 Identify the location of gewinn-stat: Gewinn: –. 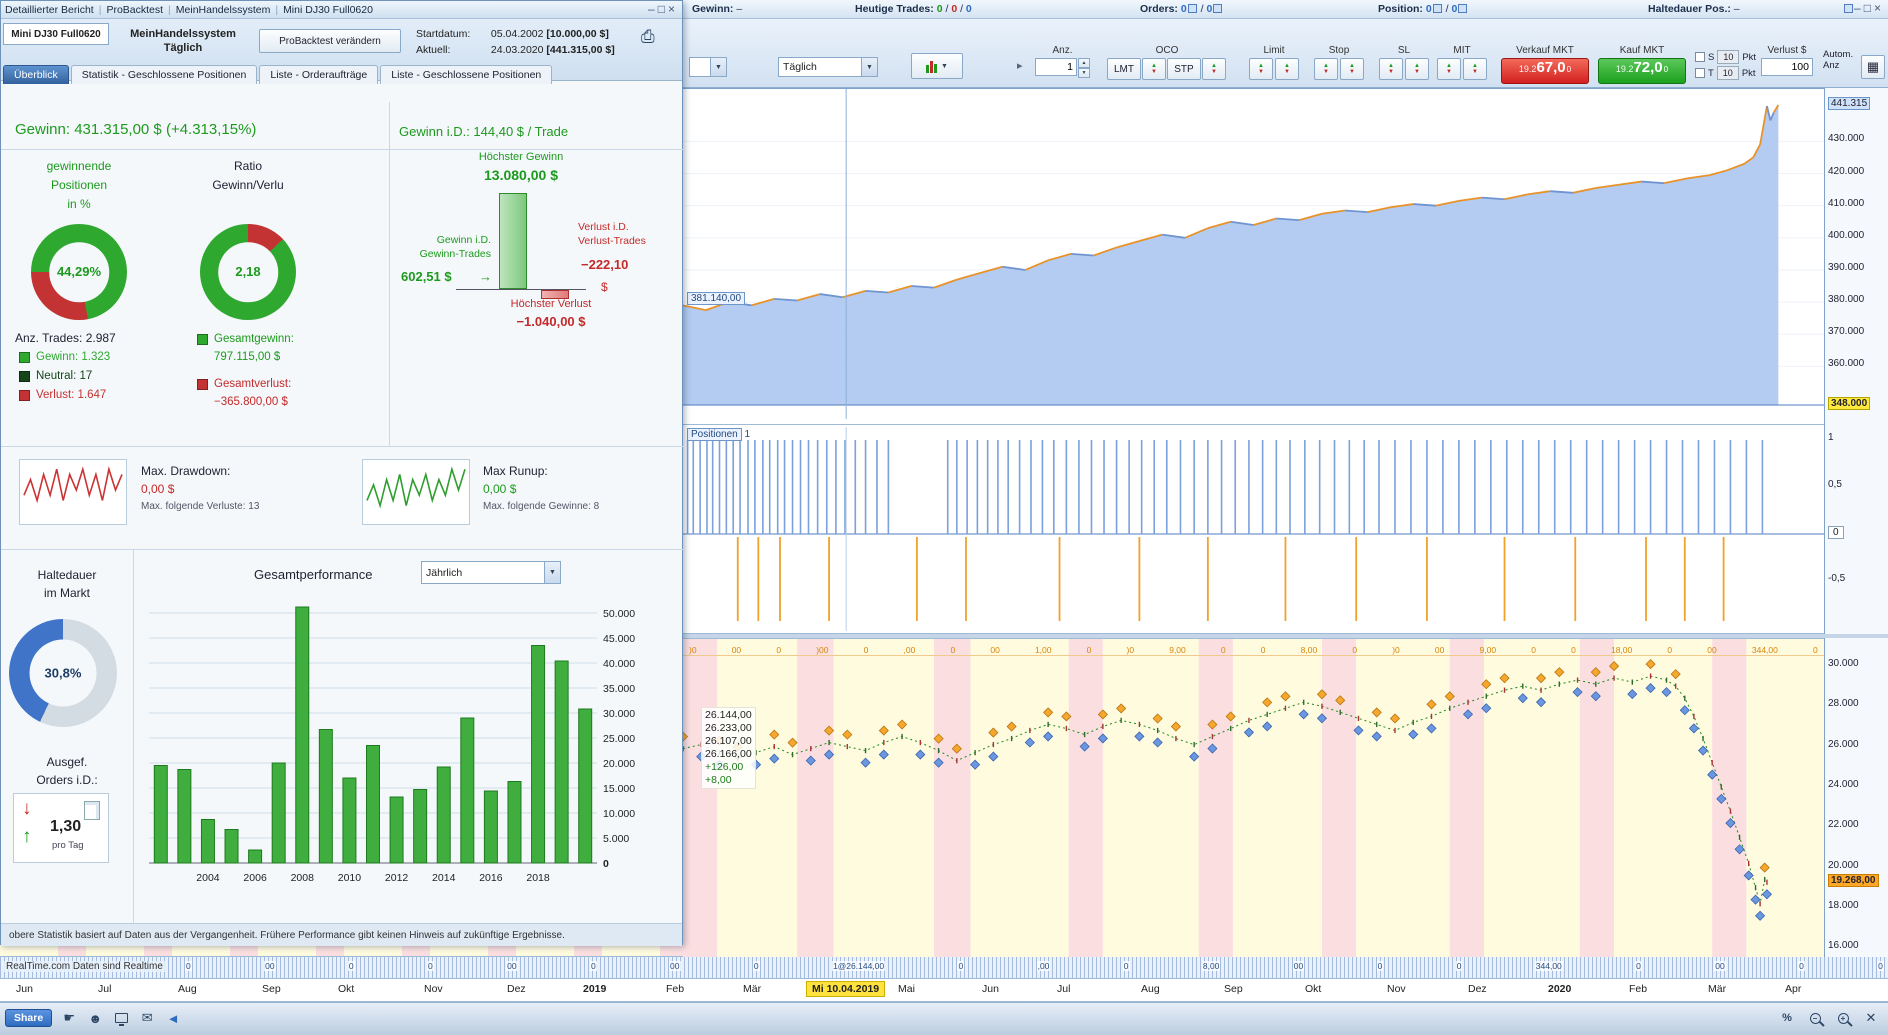
(717, 9).